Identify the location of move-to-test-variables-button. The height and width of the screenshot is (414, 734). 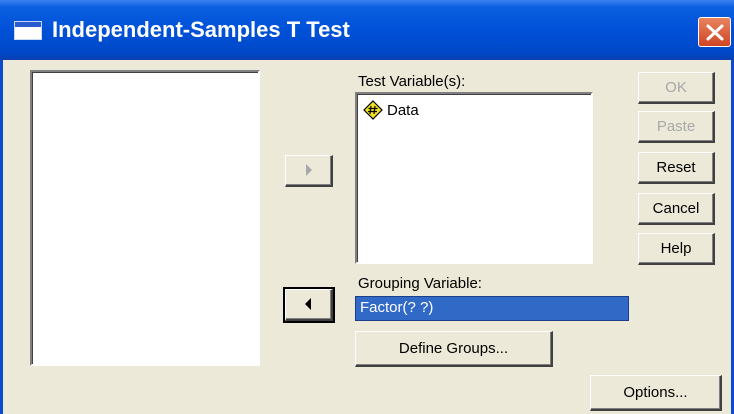
(309, 171).